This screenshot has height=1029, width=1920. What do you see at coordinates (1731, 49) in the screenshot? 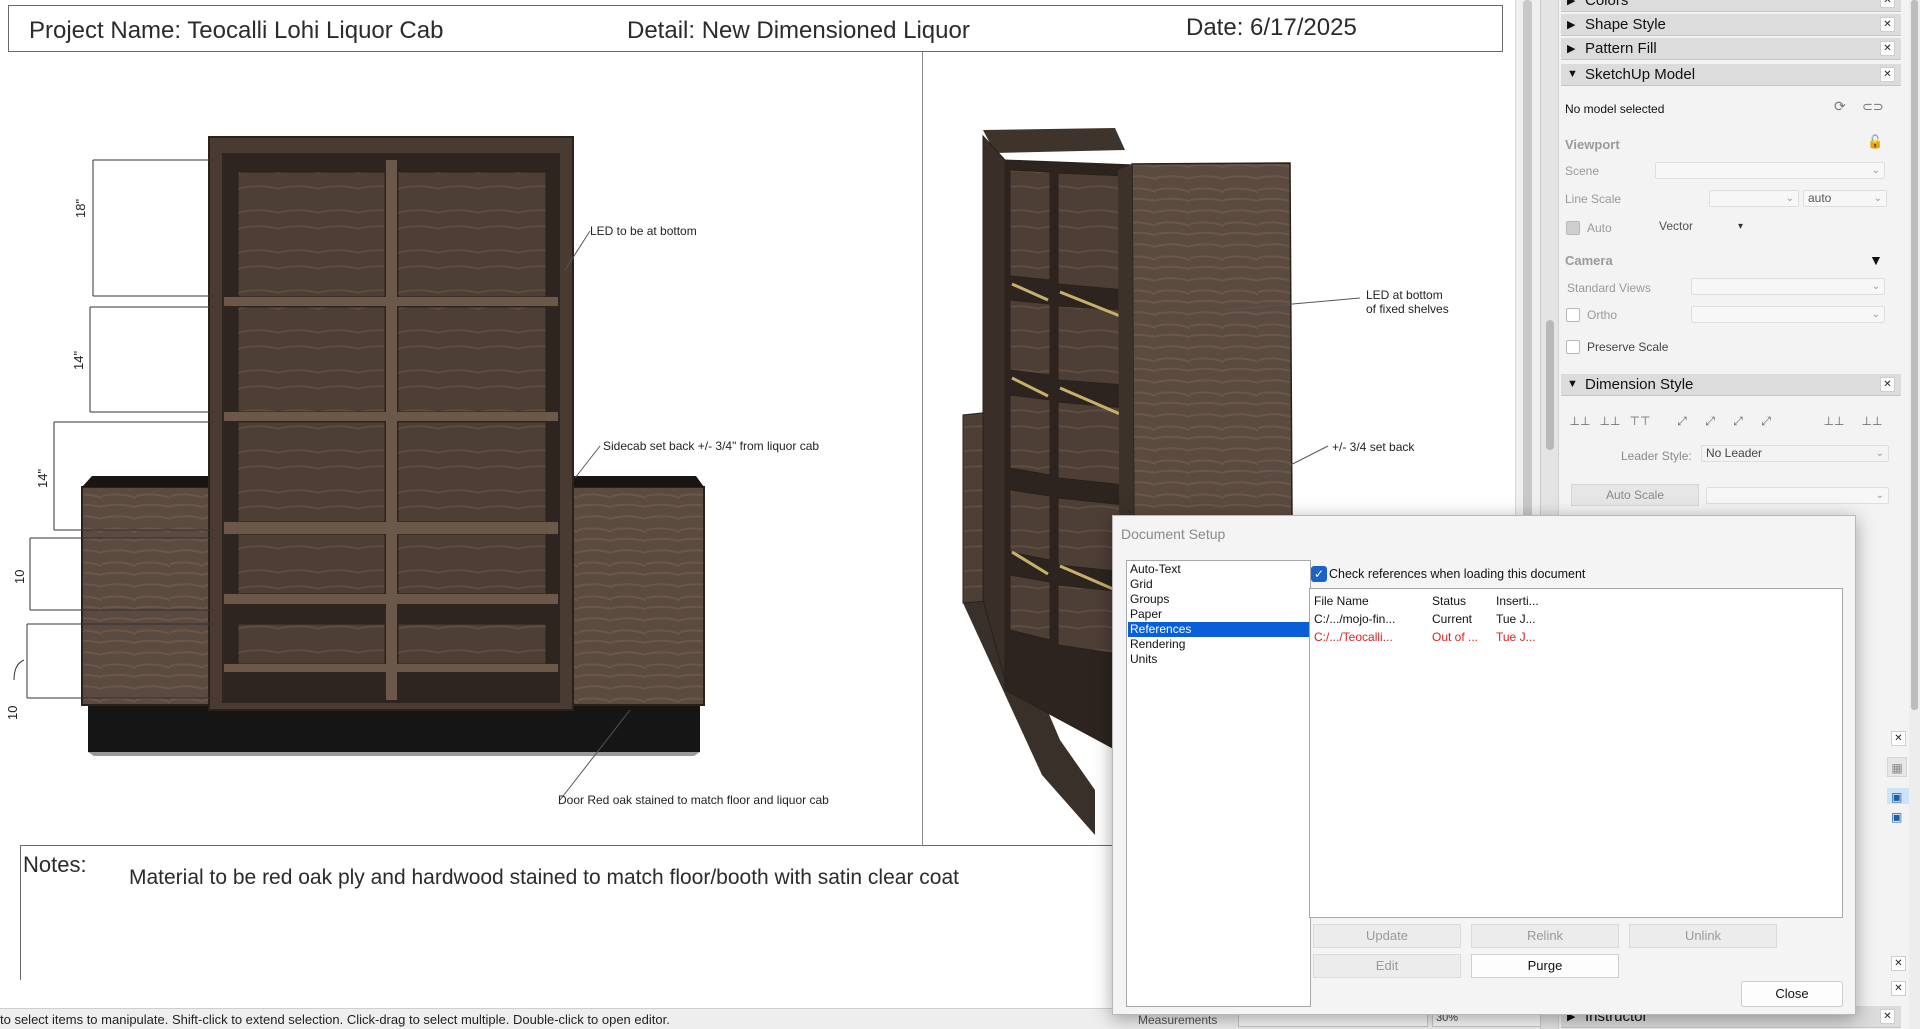
I see `panel-pattern-fill: ▶ Pattern Fill ✕` at bounding box center [1731, 49].